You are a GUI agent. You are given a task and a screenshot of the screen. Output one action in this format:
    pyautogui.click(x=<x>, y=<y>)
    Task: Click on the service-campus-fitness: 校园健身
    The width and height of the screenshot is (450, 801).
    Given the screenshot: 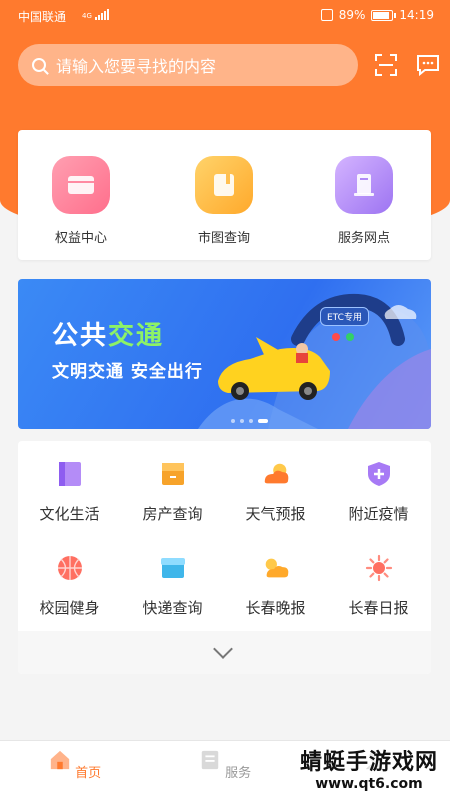 What is the action you would take?
    pyautogui.click(x=69, y=585)
    